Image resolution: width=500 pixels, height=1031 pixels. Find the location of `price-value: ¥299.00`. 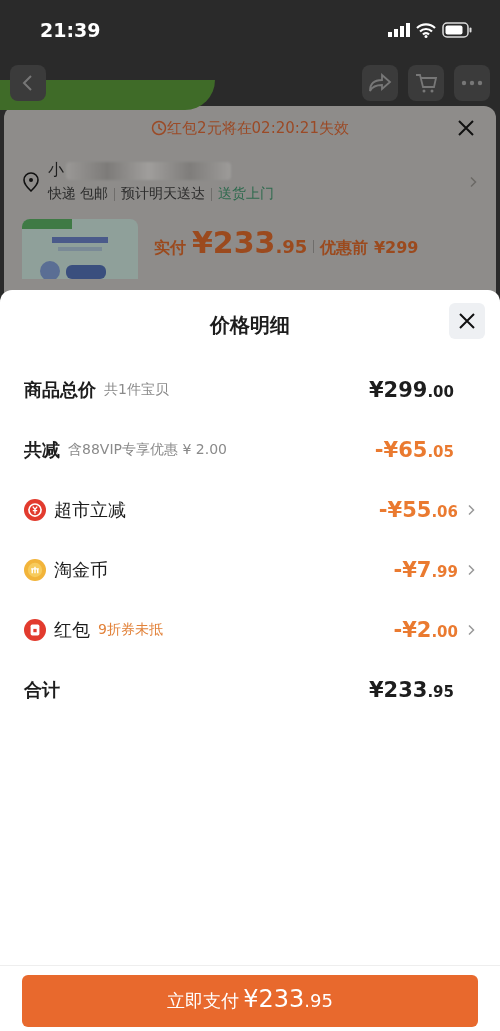

price-value: ¥299.00 is located at coordinates (411, 390).